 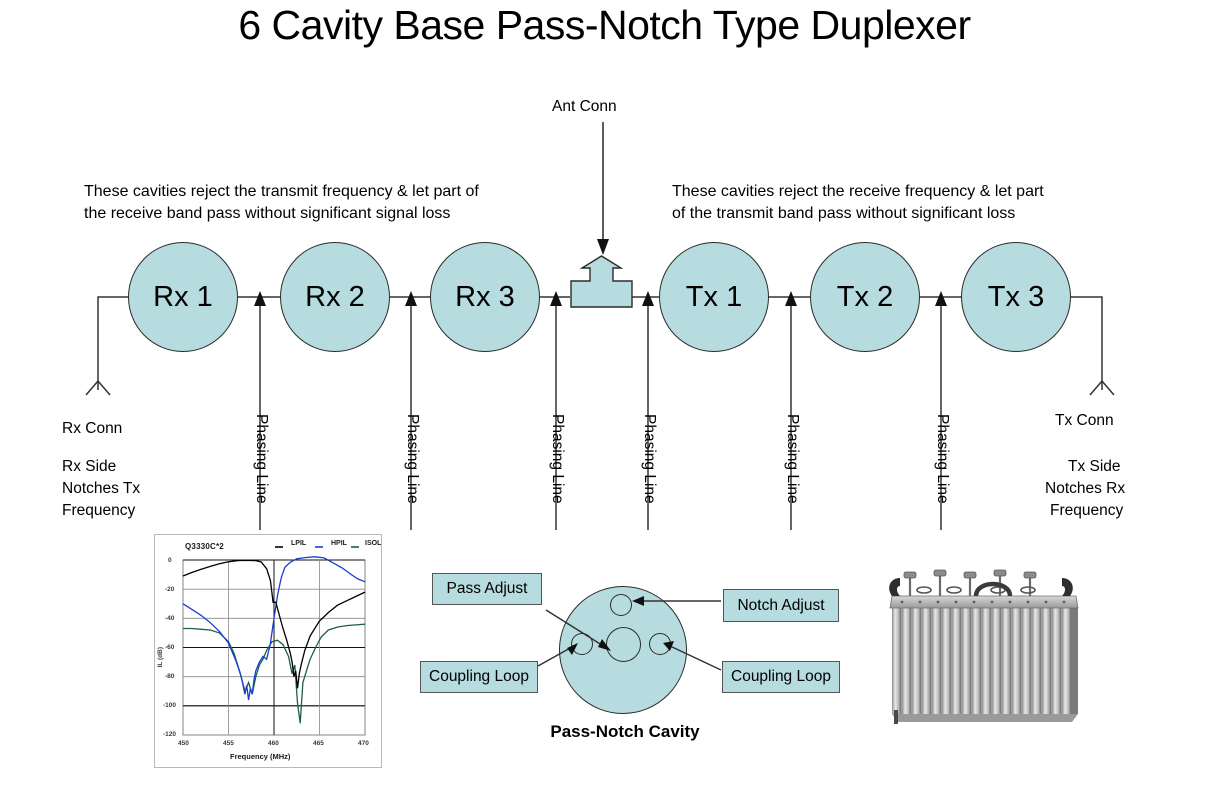 I want to click on cavity-label: Tx 1, so click(x=714, y=296).